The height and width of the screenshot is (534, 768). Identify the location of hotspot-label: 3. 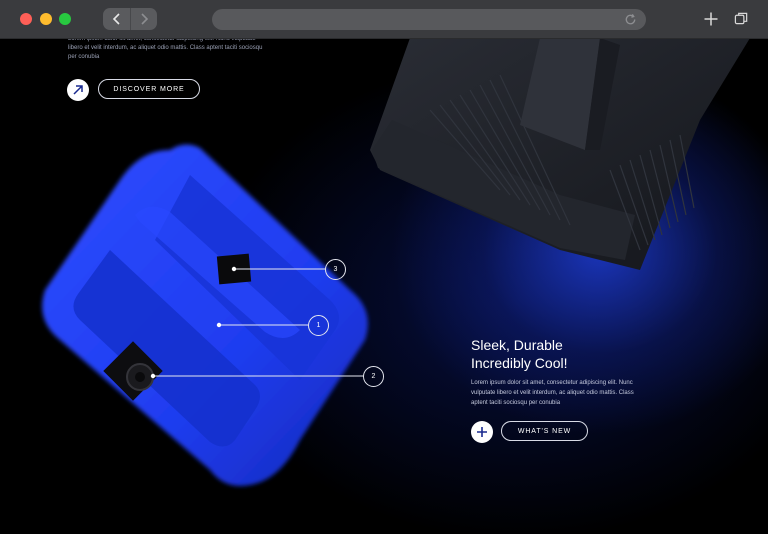
(335, 269).